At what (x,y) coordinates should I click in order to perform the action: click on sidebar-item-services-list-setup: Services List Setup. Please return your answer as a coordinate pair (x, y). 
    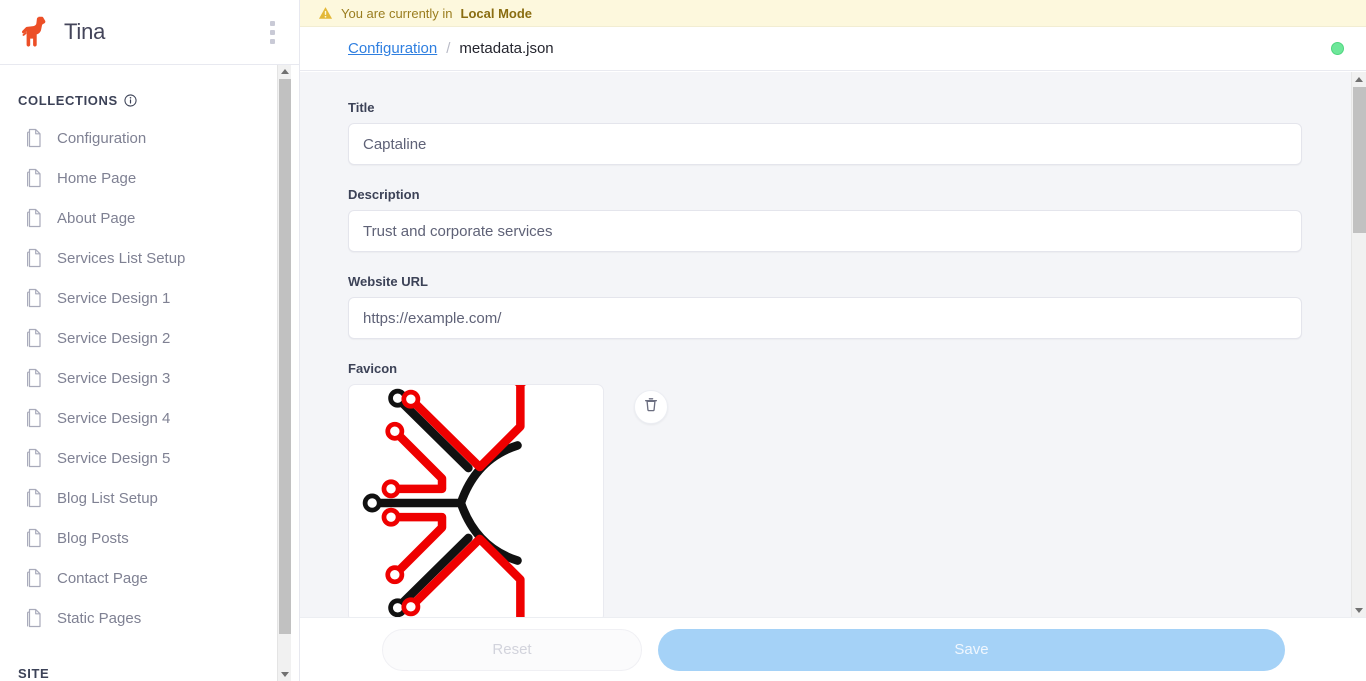
    Looking at the image, I should click on (146, 258).